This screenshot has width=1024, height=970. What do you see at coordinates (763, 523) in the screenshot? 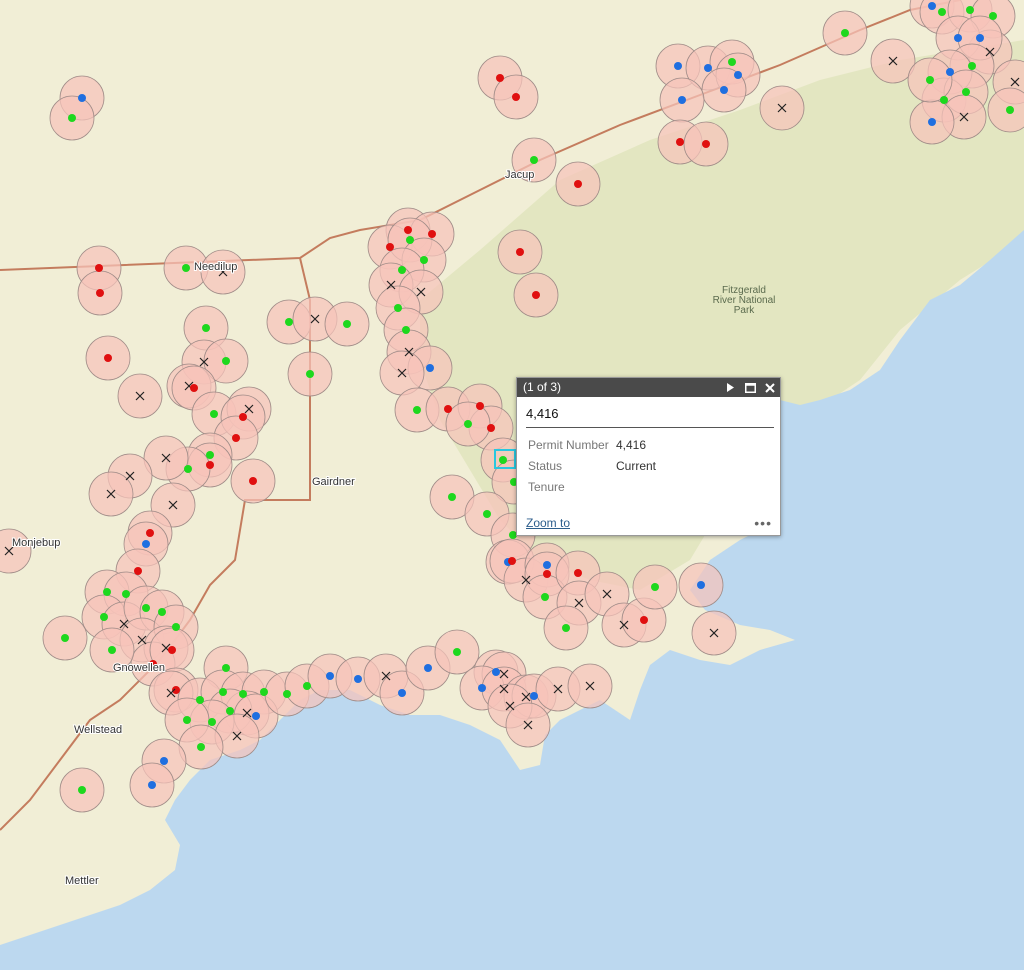
I see `more-options-icon: •••` at bounding box center [763, 523].